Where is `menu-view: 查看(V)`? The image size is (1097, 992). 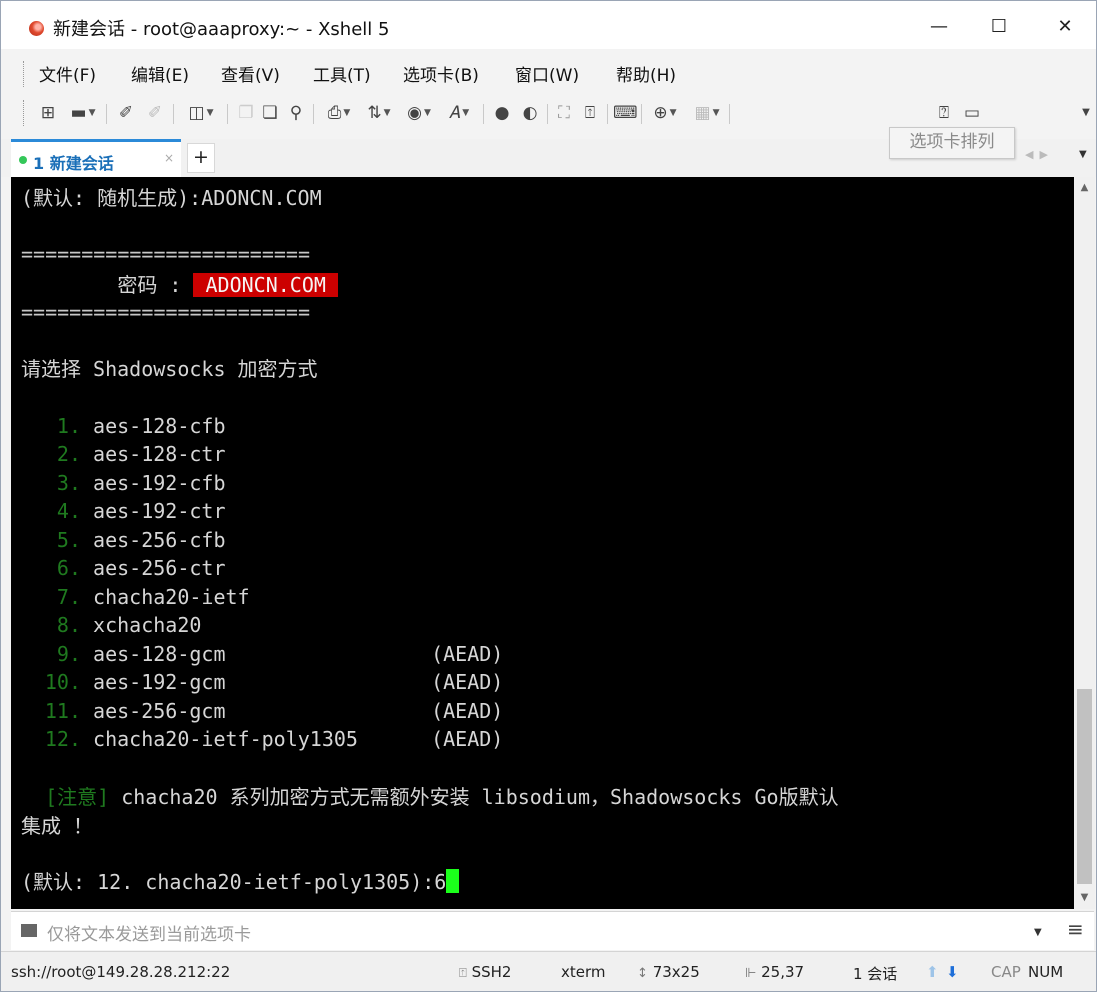 menu-view: 查看(V) is located at coordinates (250, 73).